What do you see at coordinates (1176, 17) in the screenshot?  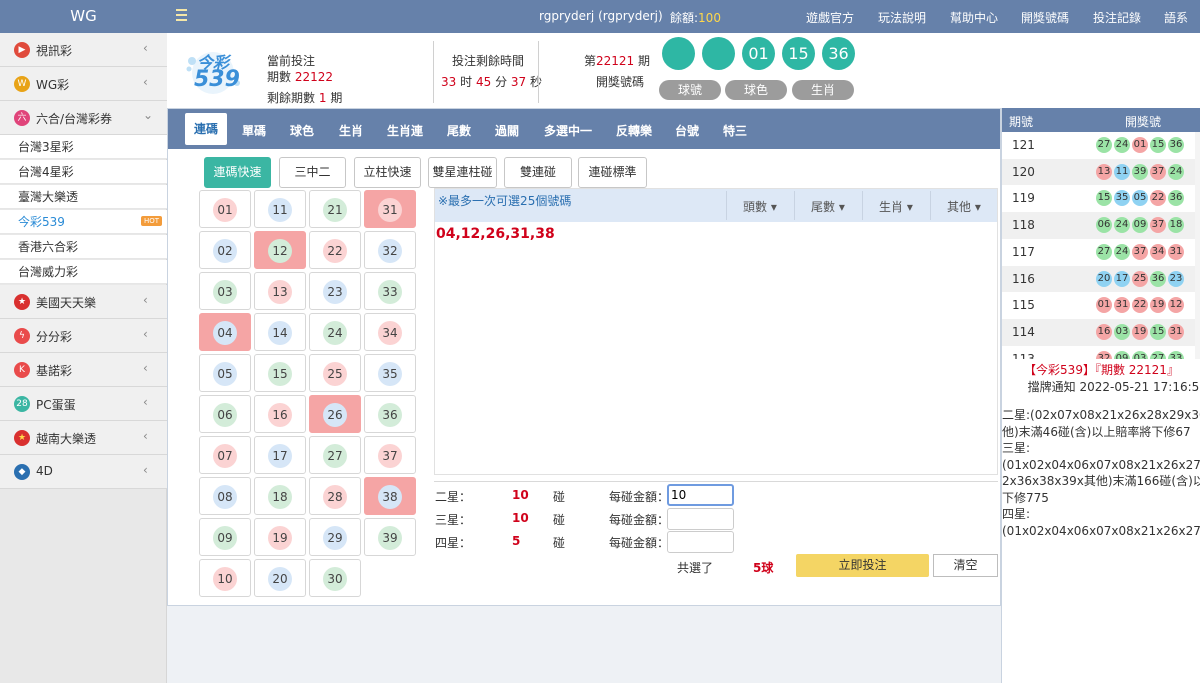 I see `nav-language: 語系` at bounding box center [1176, 17].